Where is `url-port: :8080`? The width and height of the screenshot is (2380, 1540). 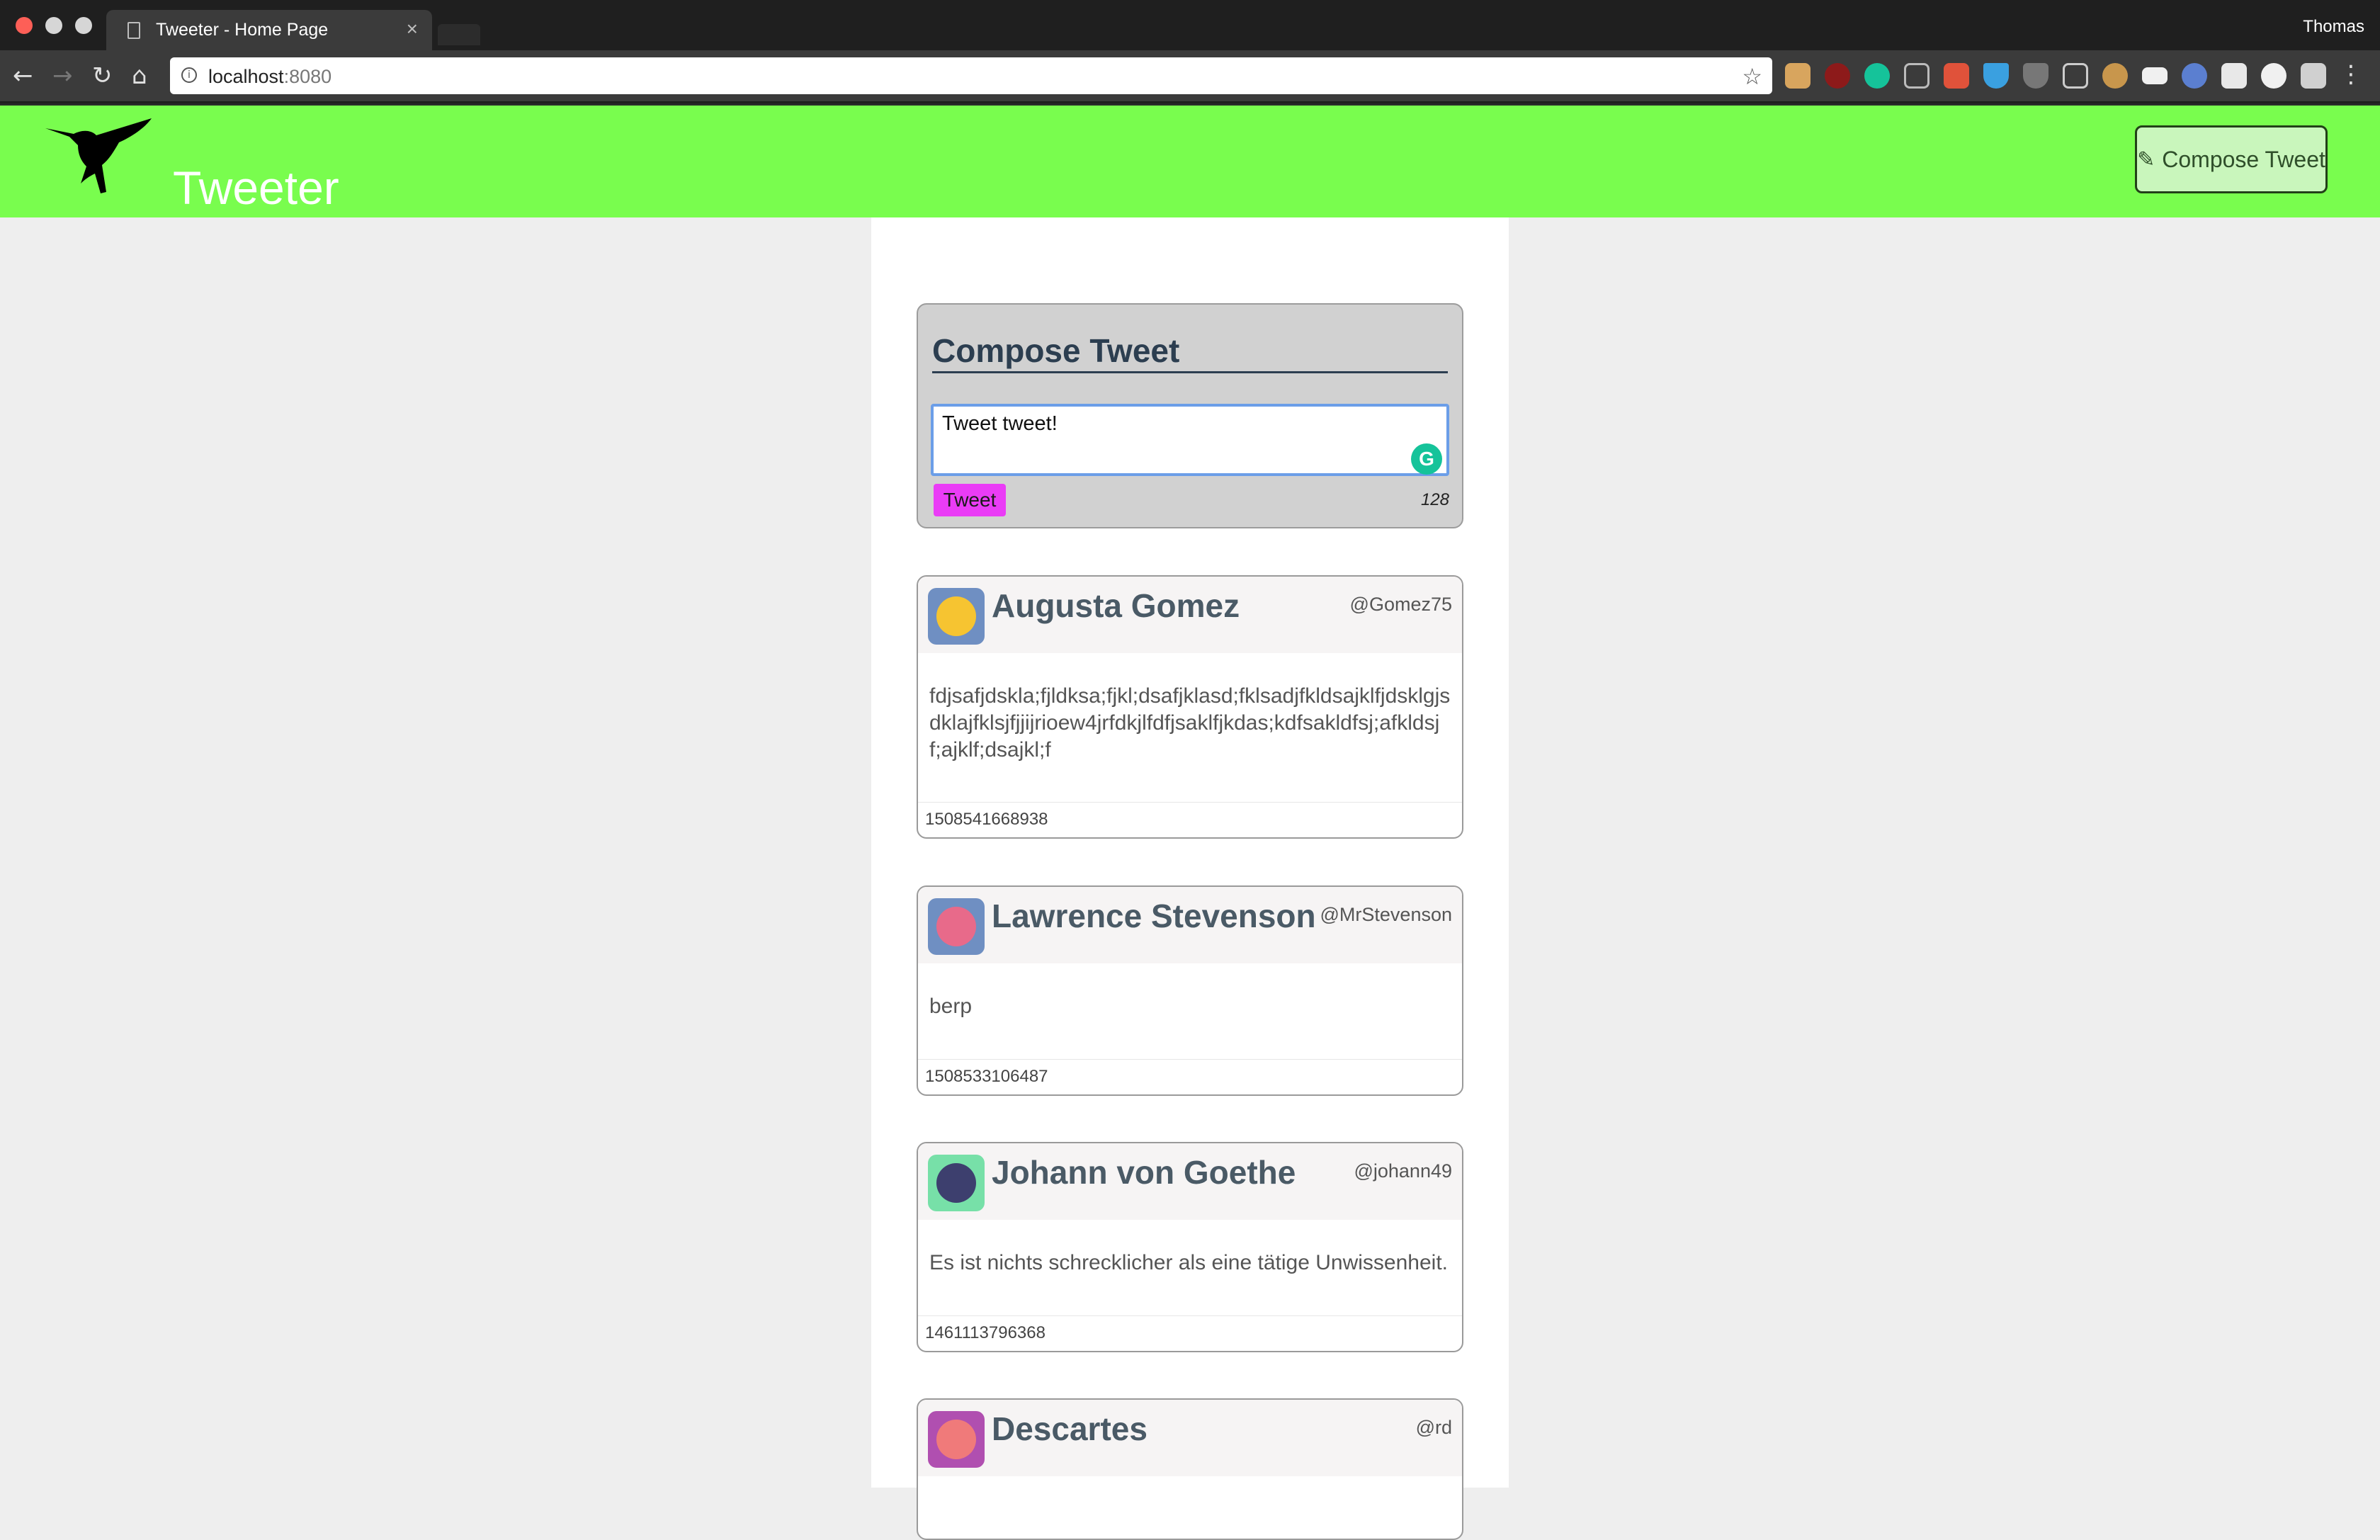
url-port: :8080 is located at coordinates (307, 76).